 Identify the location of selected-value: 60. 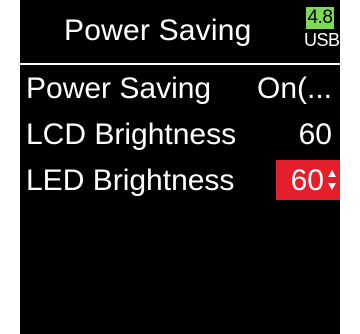
(307, 180).